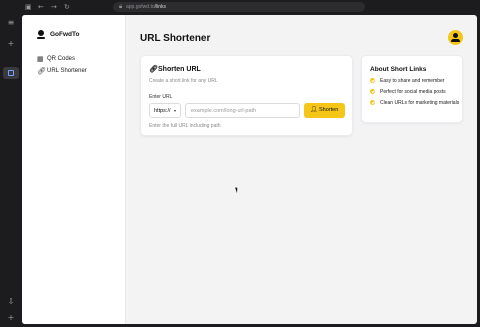 The image size is (480, 327). Describe the element at coordinates (11, 171) in the screenshot. I see `browser-rail: ≡ + ⇩ +` at that location.